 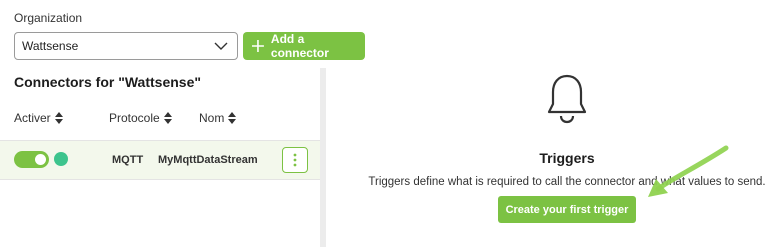 I want to click on column-header-protocole: Protocole, so click(x=140, y=118).